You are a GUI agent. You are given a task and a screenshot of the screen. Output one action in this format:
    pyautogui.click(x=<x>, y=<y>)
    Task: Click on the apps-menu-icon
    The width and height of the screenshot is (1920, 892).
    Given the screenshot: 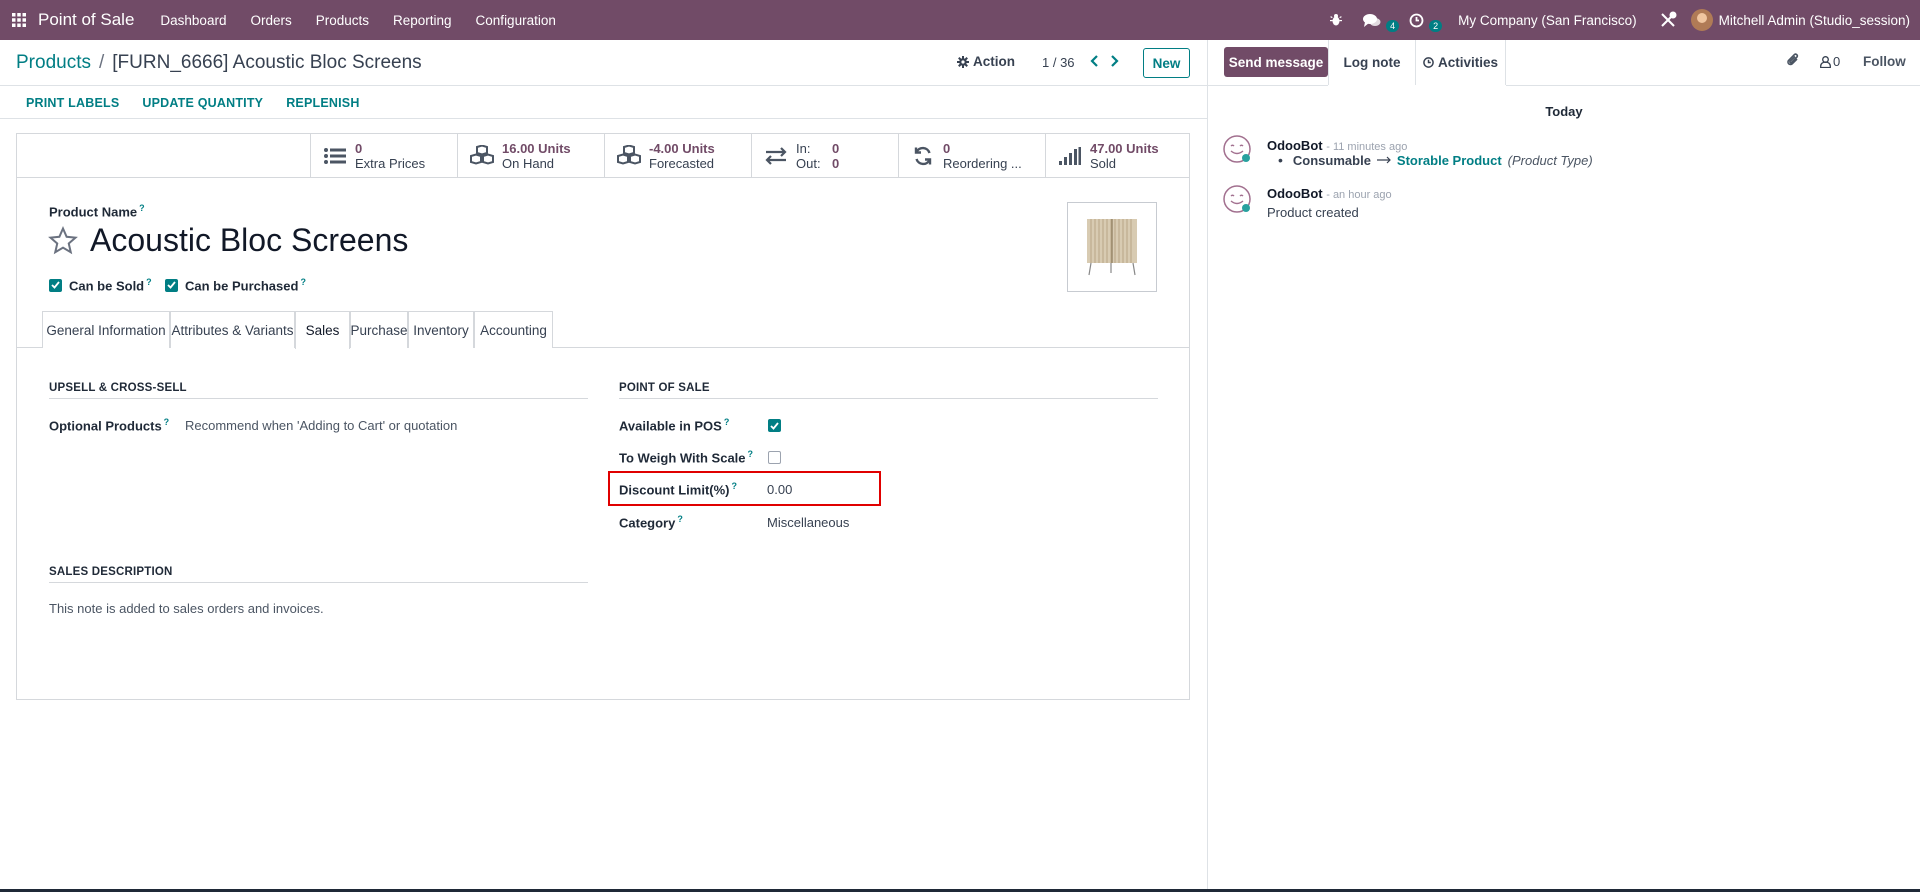 What is the action you would take?
    pyautogui.click(x=19, y=20)
    